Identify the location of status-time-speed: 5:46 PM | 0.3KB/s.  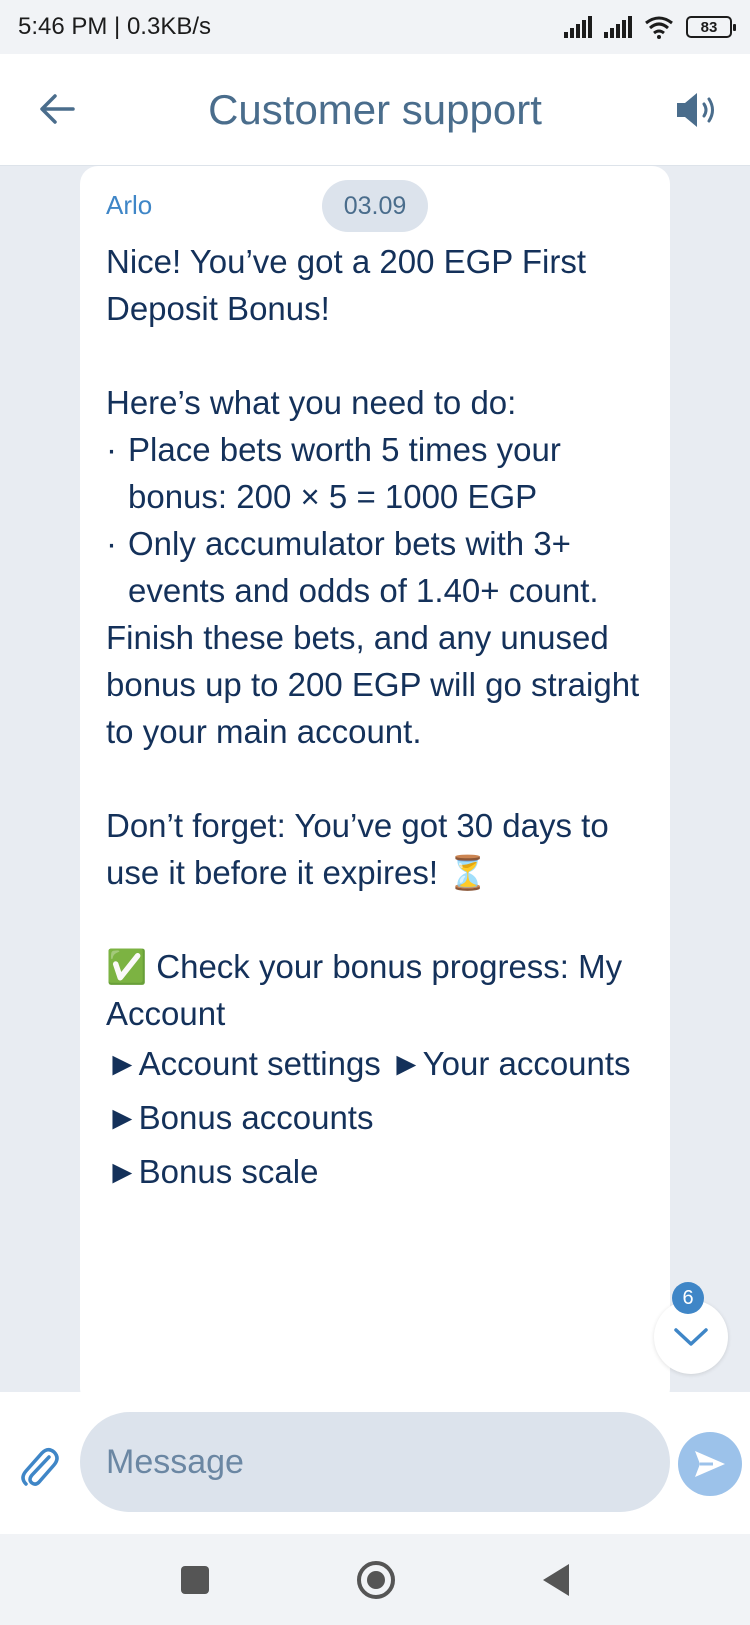
(114, 26).